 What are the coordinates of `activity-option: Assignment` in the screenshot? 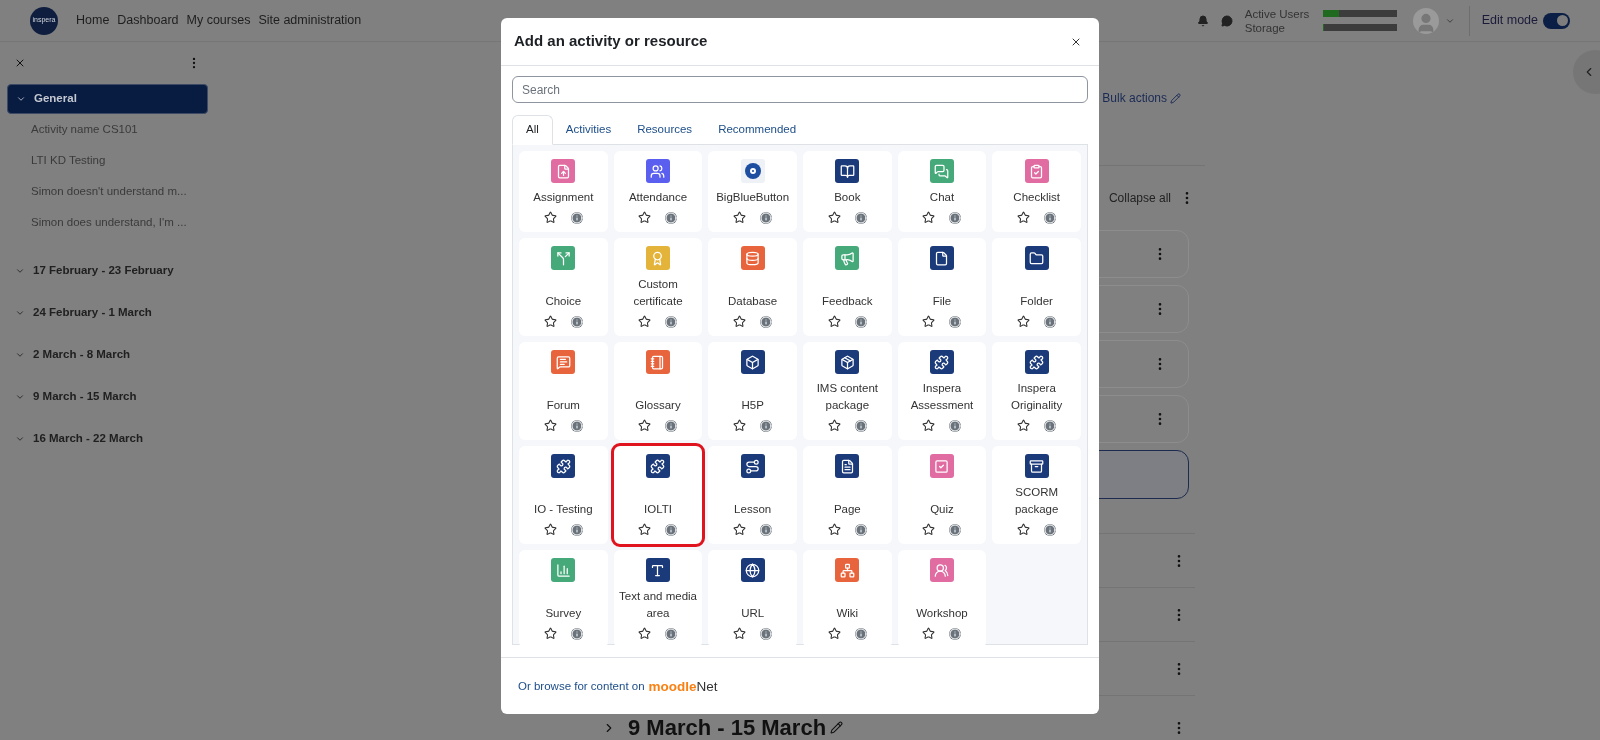 It's located at (563, 191).